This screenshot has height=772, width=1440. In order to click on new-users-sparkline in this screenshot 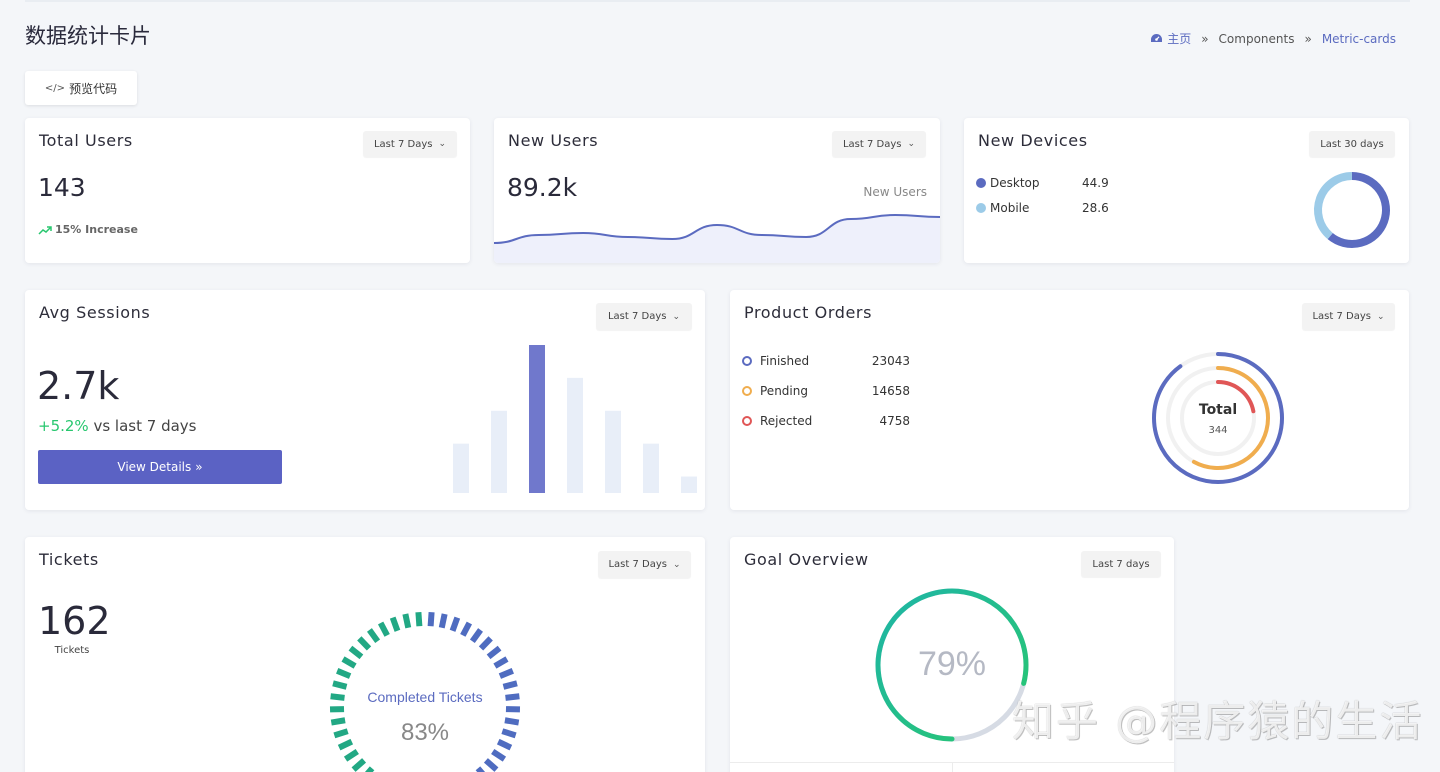, I will do `click(717, 238)`.